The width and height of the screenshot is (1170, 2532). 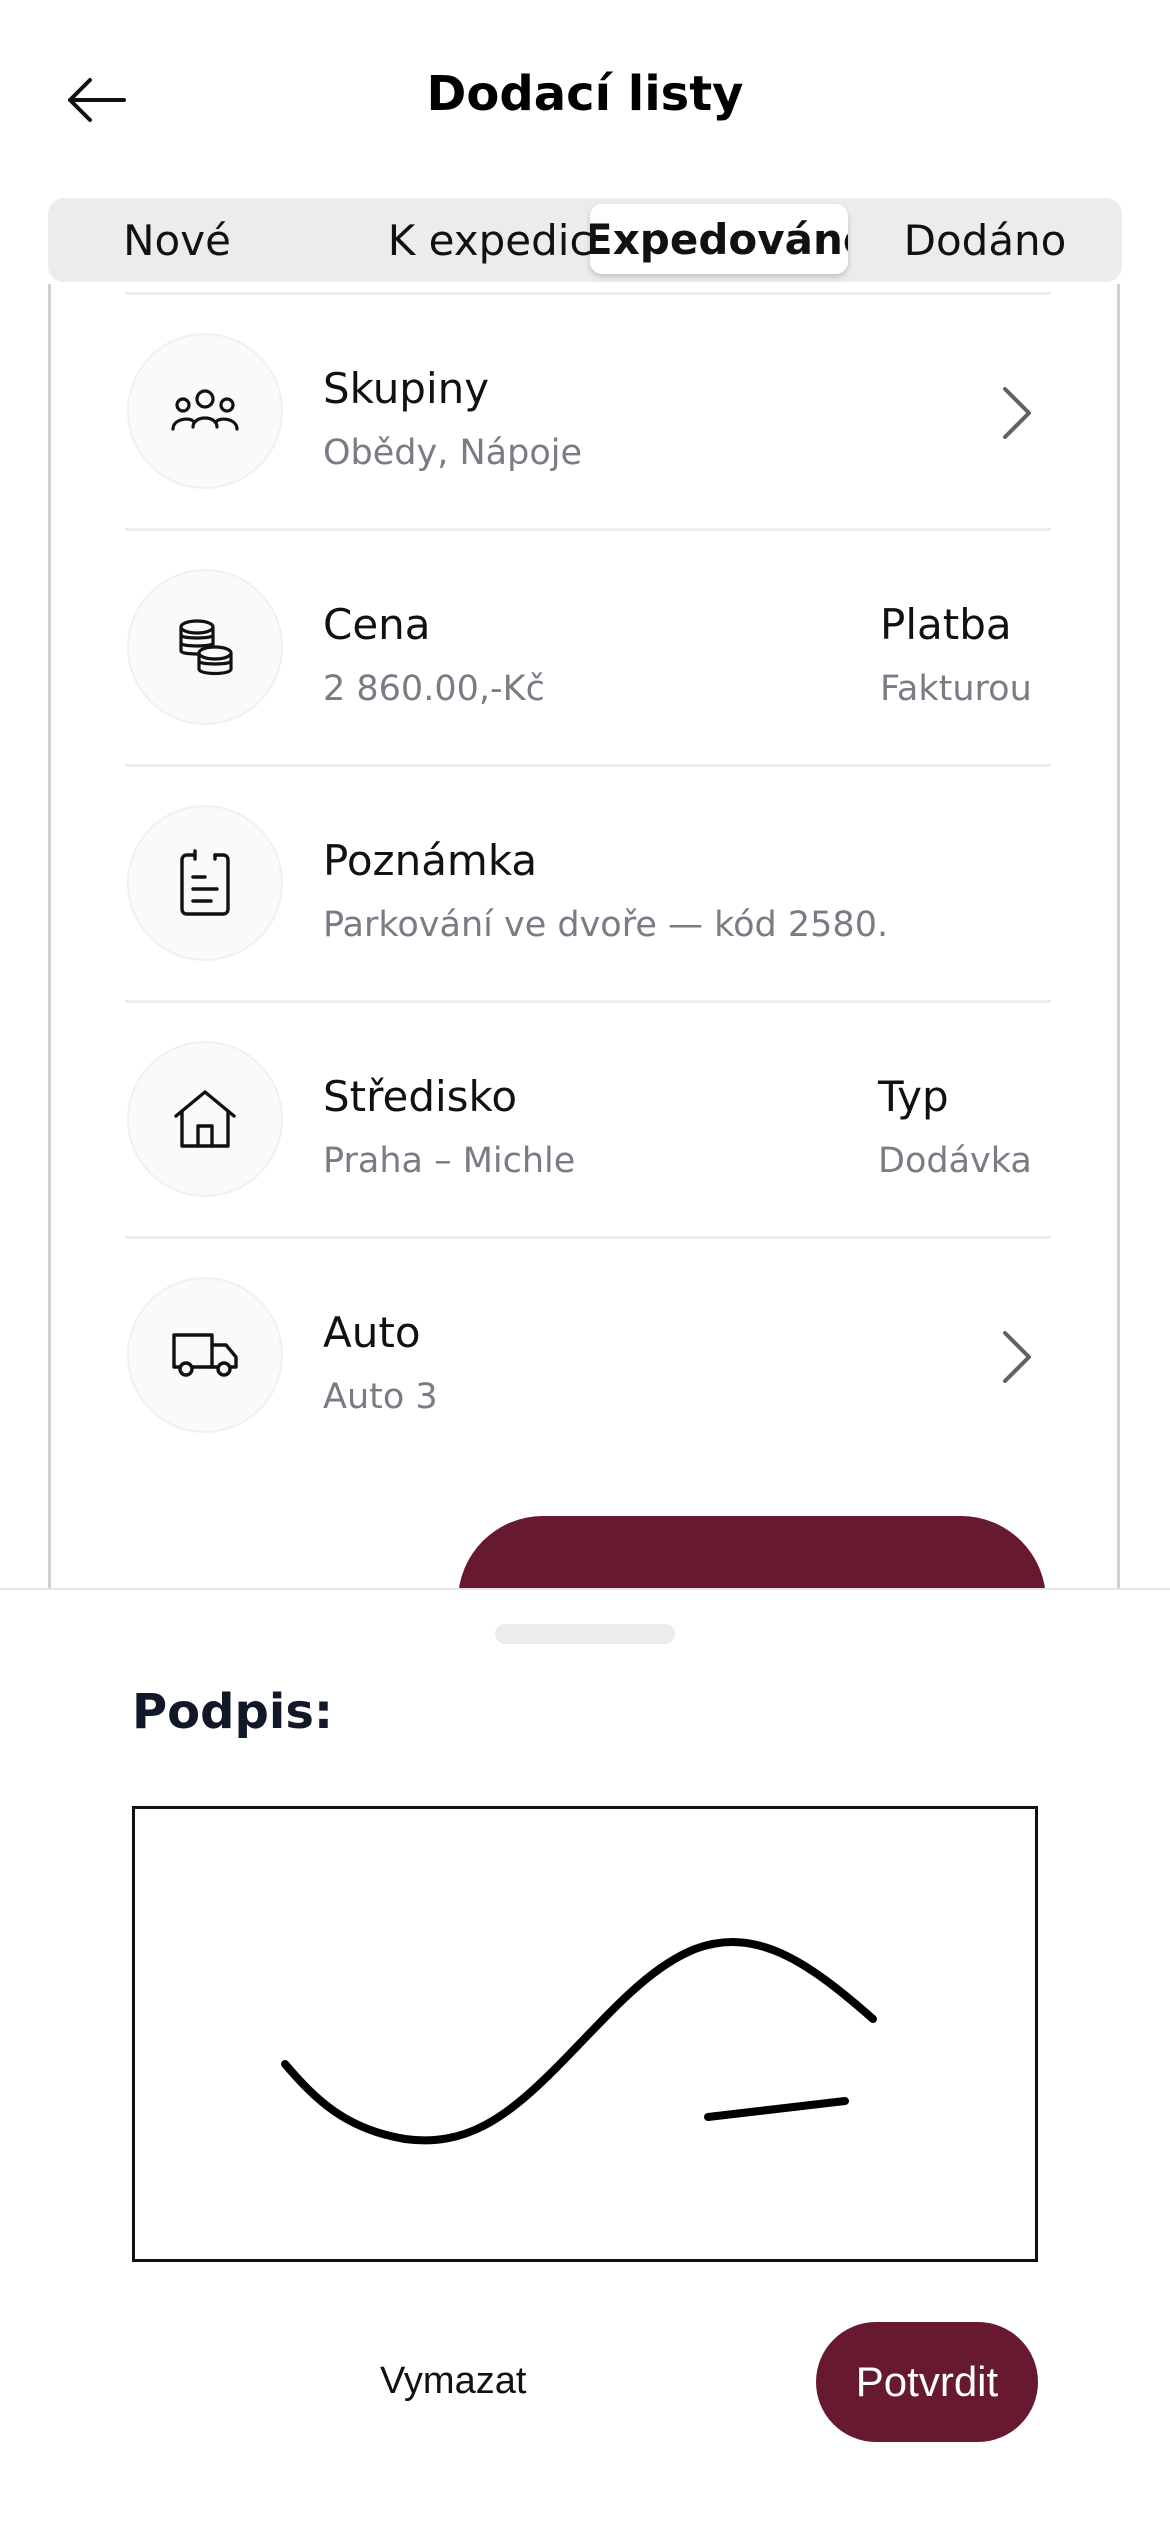 What do you see at coordinates (380, 1397) in the screenshot?
I see `car-value: Auto 3` at bounding box center [380, 1397].